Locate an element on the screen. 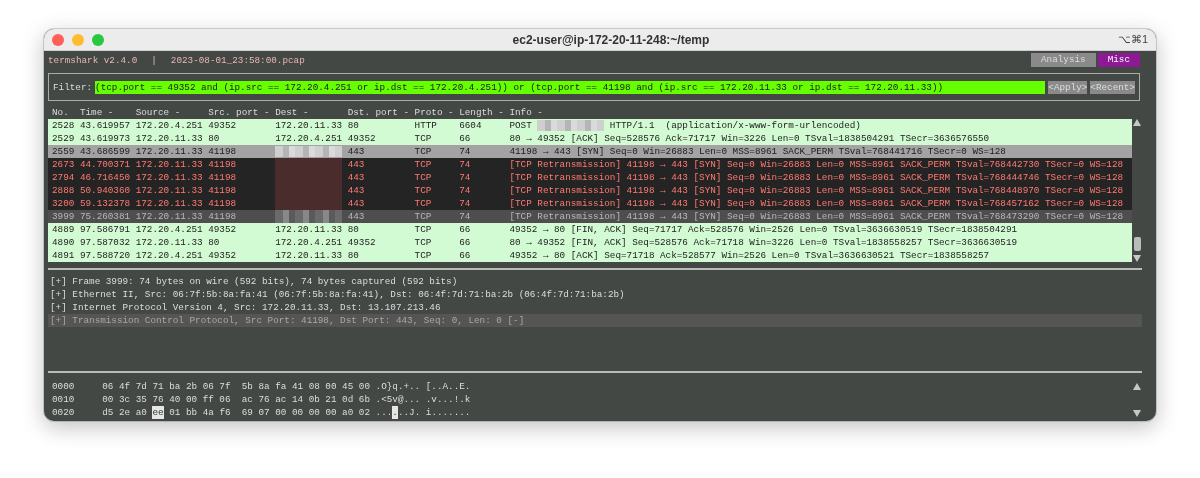  packet-row: 2673 44.700371 172.20.11.33 41198 443 TCP 74 [TCP Retransmission] 41198 → 443 [SYN] Seq=0 Win=26883 Len=0 MSS=8961 SACK_PERM TSval=768442730 TSecr=0 WS=128 is located at coordinates (590, 164).